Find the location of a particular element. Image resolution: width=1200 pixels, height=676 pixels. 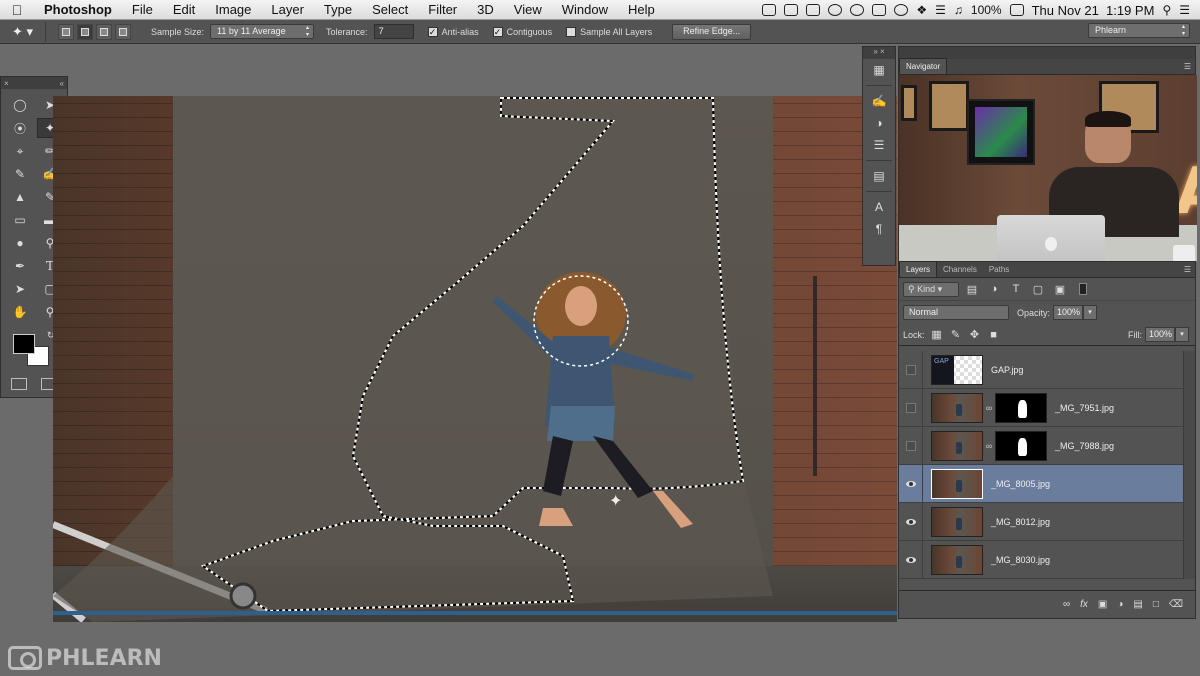

filter-smart-object-icon: ▣ is located at coordinates (1060, 289).